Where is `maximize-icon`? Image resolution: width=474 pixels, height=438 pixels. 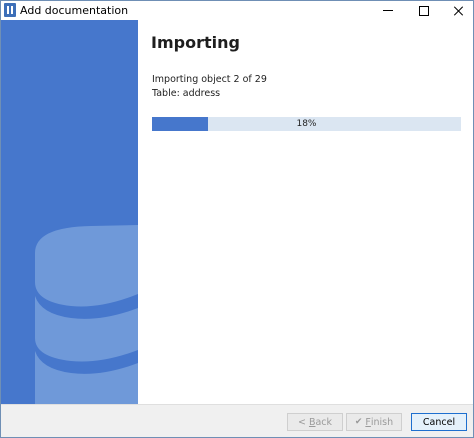 maximize-icon is located at coordinates (424, 10).